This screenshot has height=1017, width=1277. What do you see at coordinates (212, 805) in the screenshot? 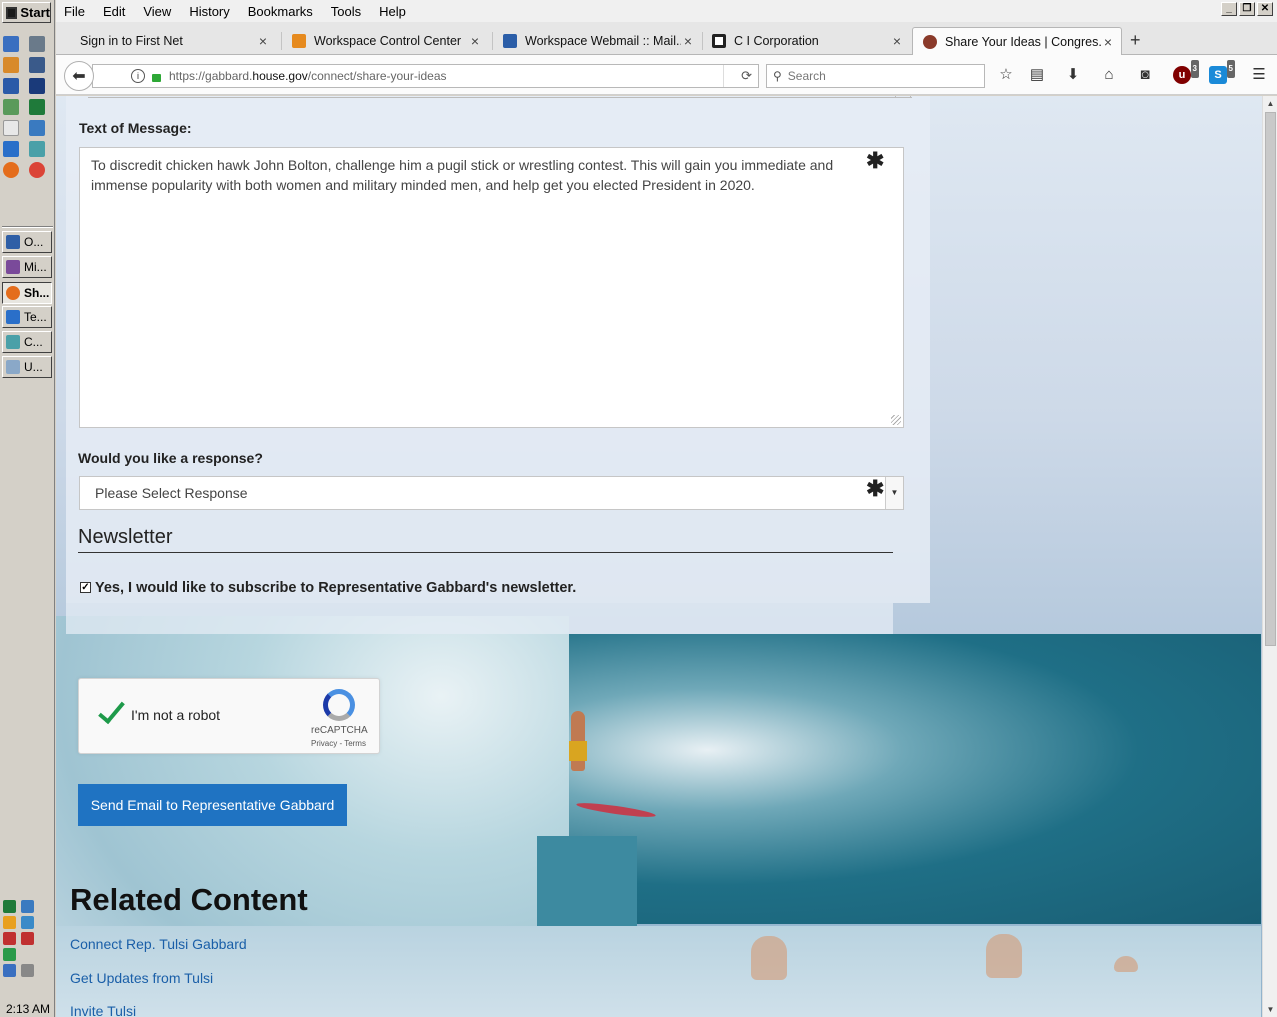
I see `send-email-button: Send Email to Representative Gabbard` at bounding box center [212, 805].